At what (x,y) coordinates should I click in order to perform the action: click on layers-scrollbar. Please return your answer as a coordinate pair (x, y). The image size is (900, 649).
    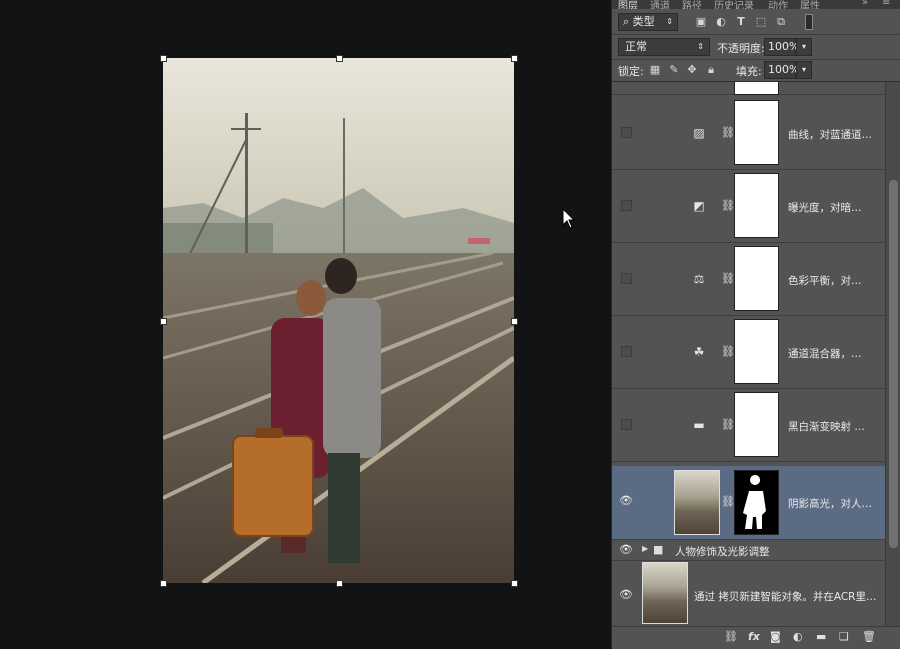
    Looking at the image, I should click on (892, 354).